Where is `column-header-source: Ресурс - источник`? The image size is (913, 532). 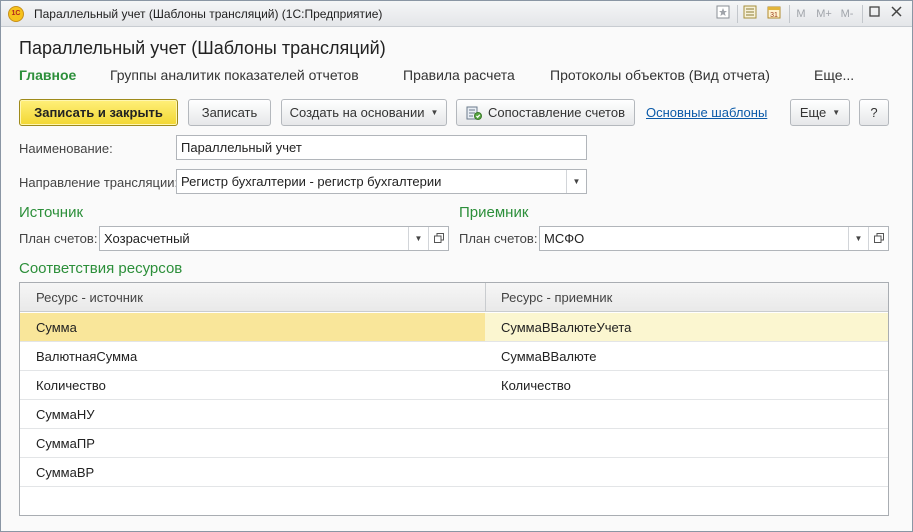
column-header-source: Ресурс - источник is located at coordinates (252, 297).